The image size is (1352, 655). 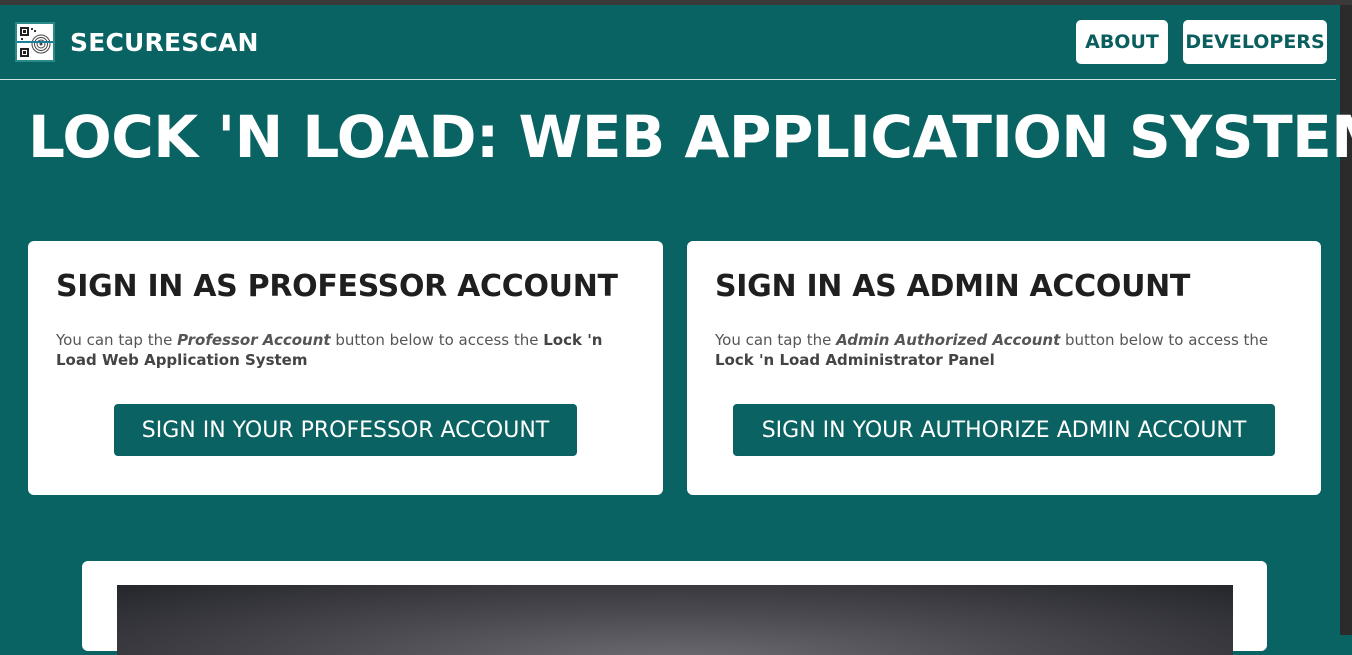 What do you see at coordinates (953, 286) in the screenshot?
I see `admin-card-title: SIGN IN AS ADMIN ACCOUNT` at bounding box center [953, 286].